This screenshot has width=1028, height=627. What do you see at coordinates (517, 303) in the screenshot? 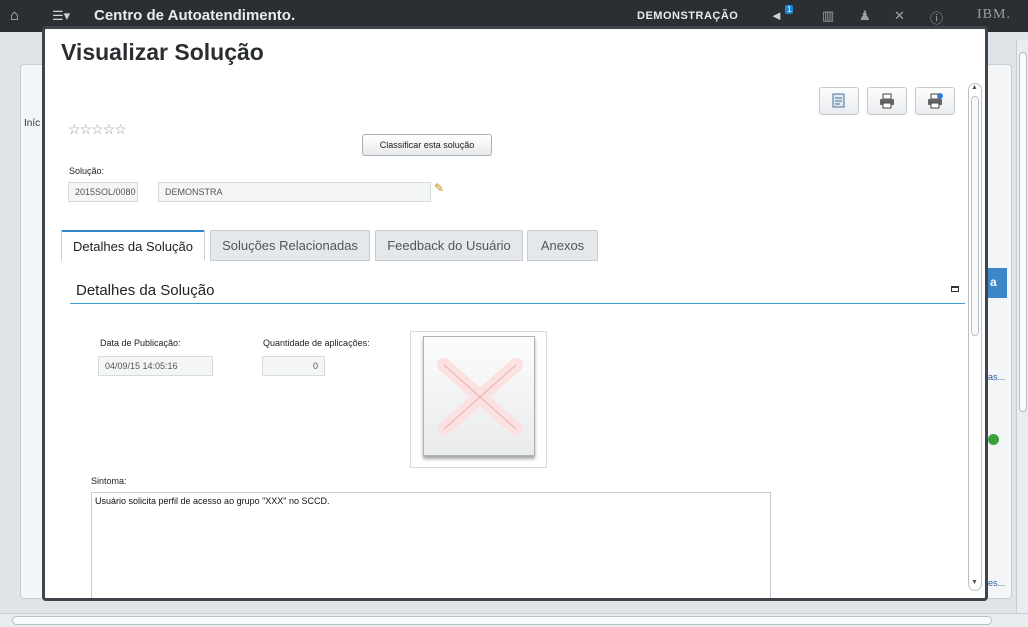
I see `section-divider` at bounding box center [517, 303].